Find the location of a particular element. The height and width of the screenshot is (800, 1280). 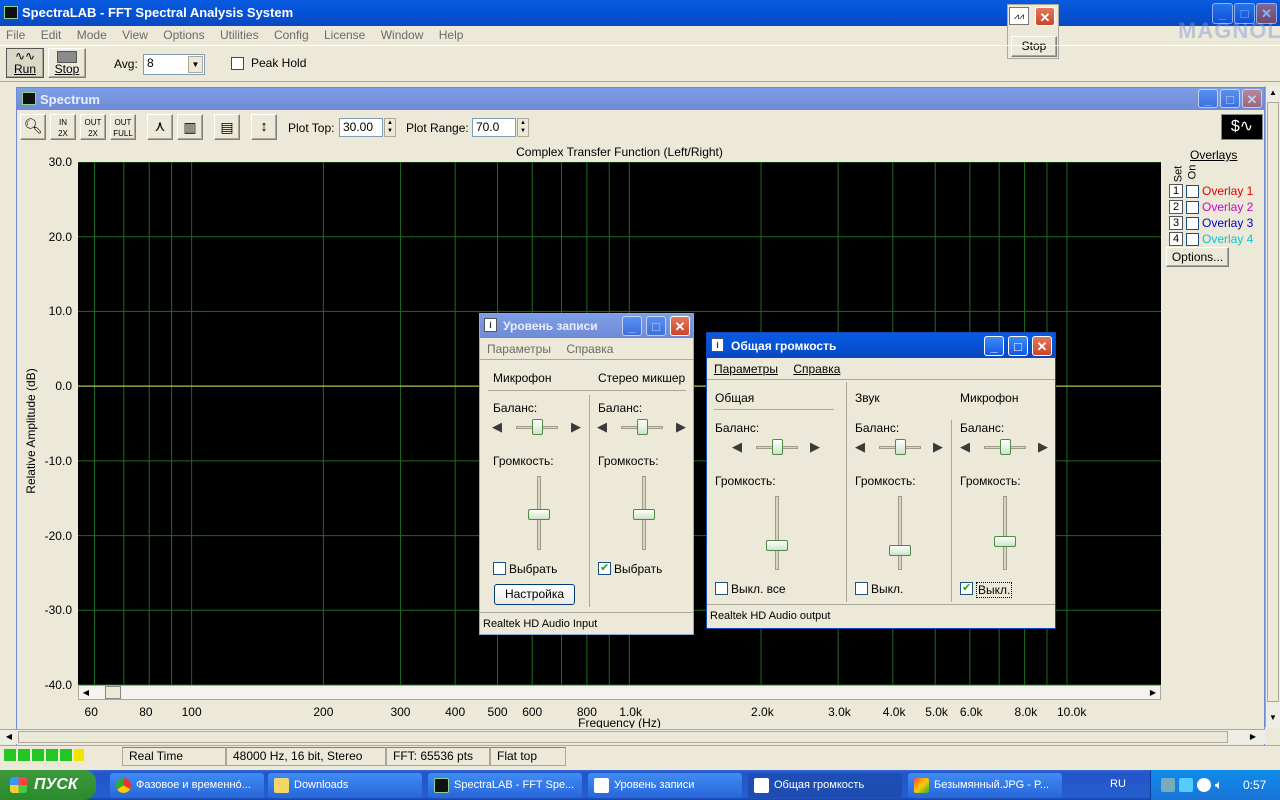

start-button: ПУСК is located at coordinates (48, 785).